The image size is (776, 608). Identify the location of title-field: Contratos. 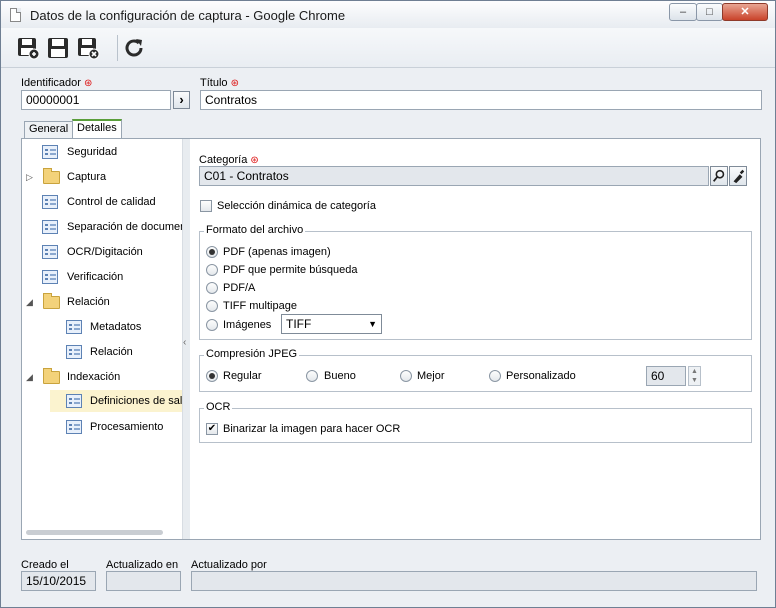
(481, 100).